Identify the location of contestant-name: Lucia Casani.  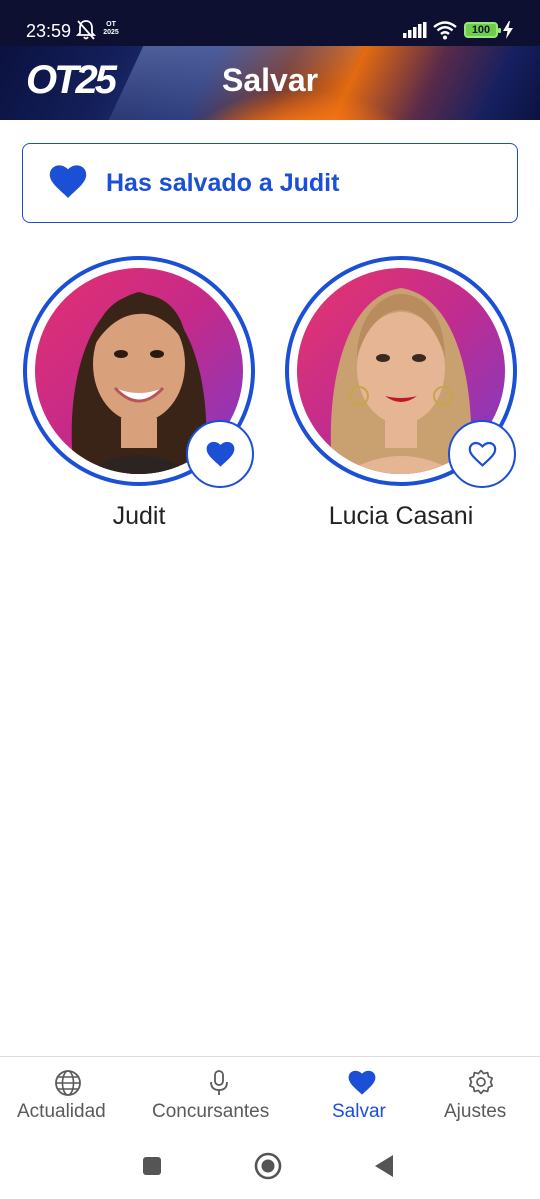
(401, 516).